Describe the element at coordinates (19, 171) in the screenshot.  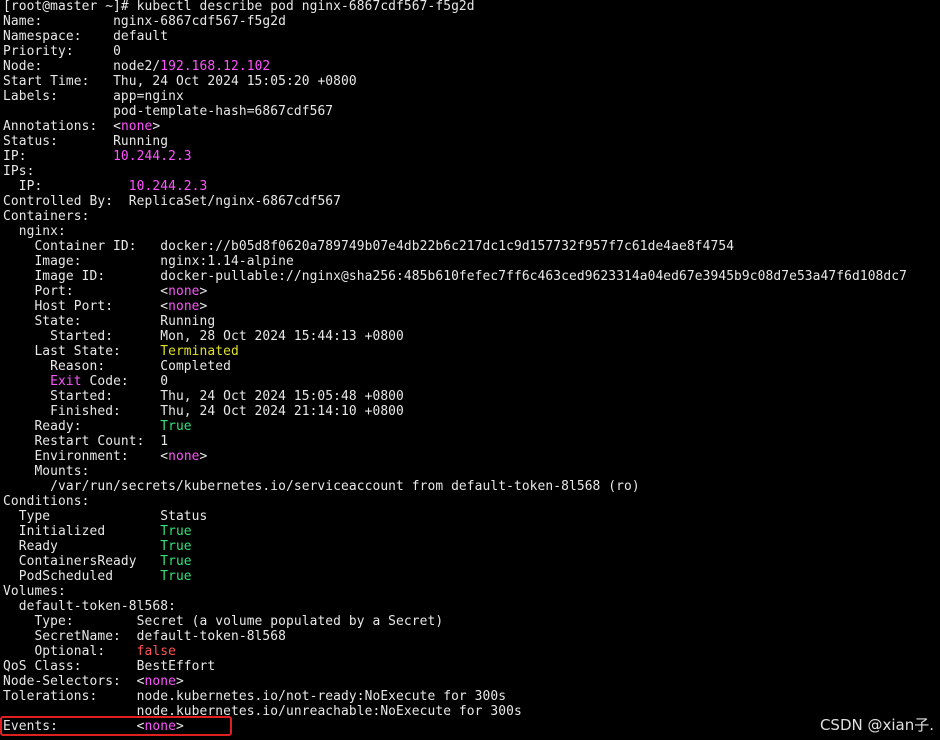
I see `terminal-text-segment: IPs:` at that location.